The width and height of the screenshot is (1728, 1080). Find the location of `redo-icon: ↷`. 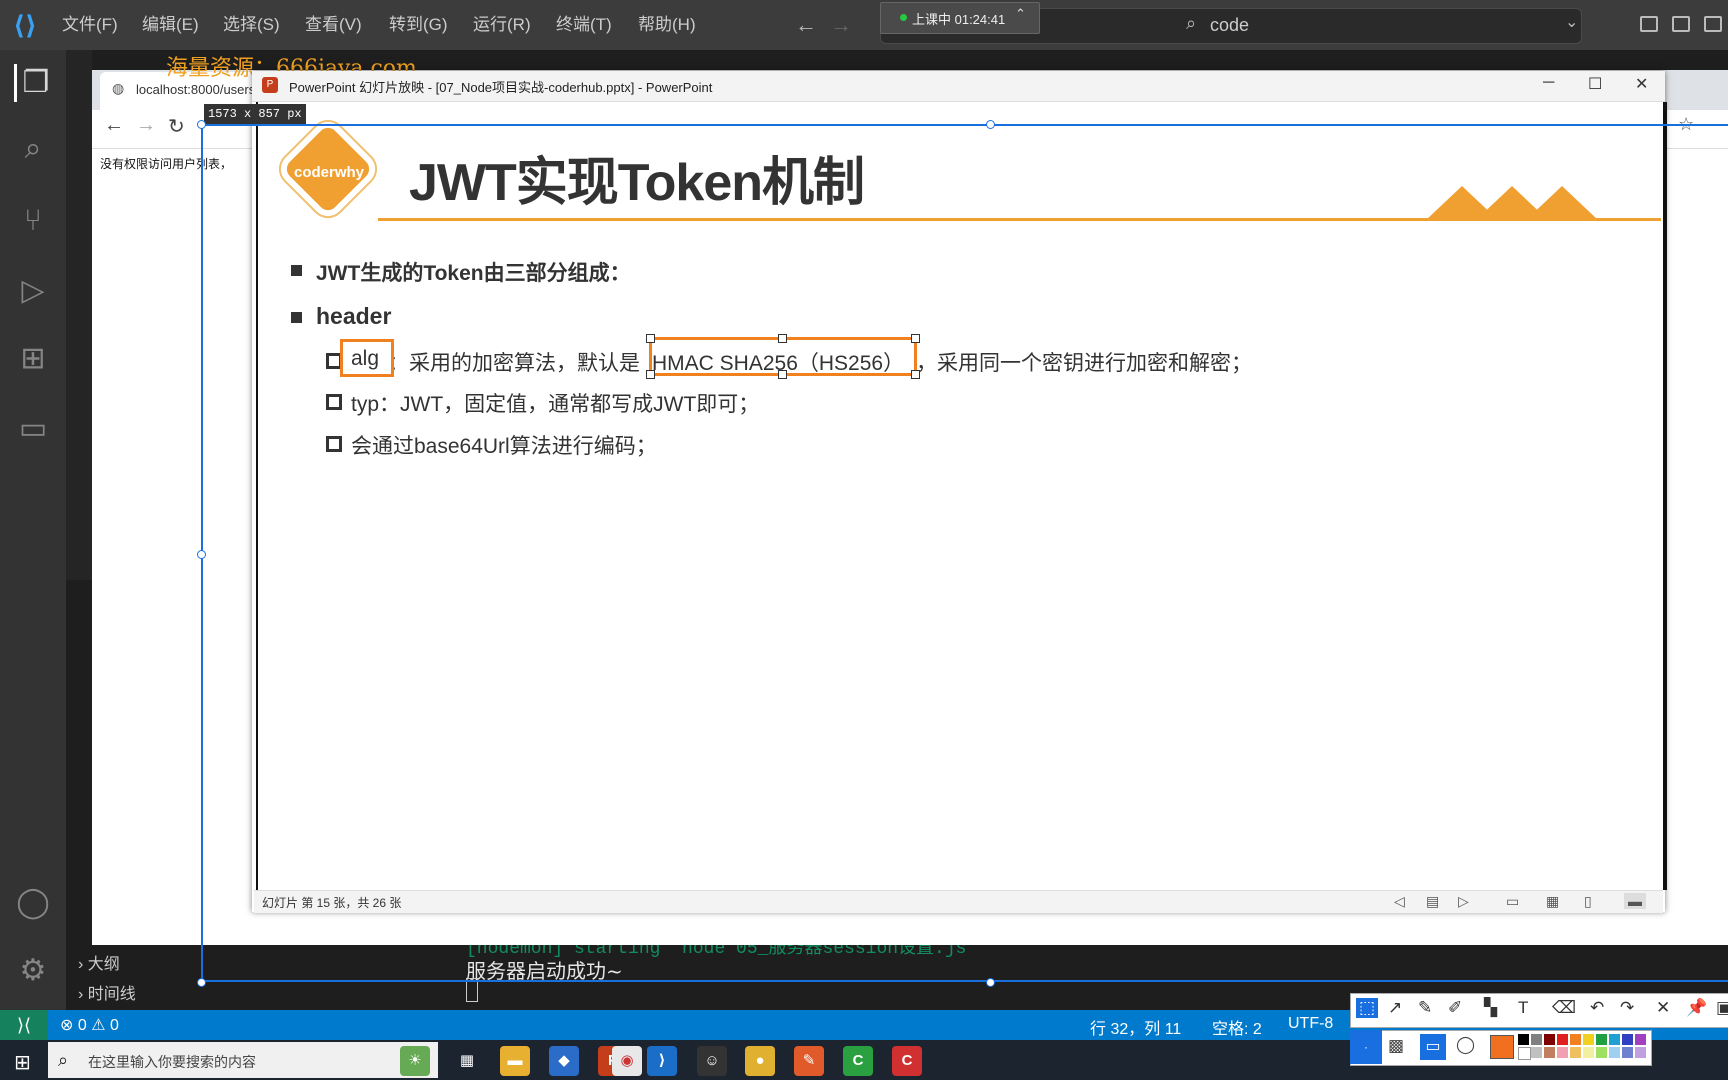

redo-icon: ↷ is located at coordinates (1627, 1008).